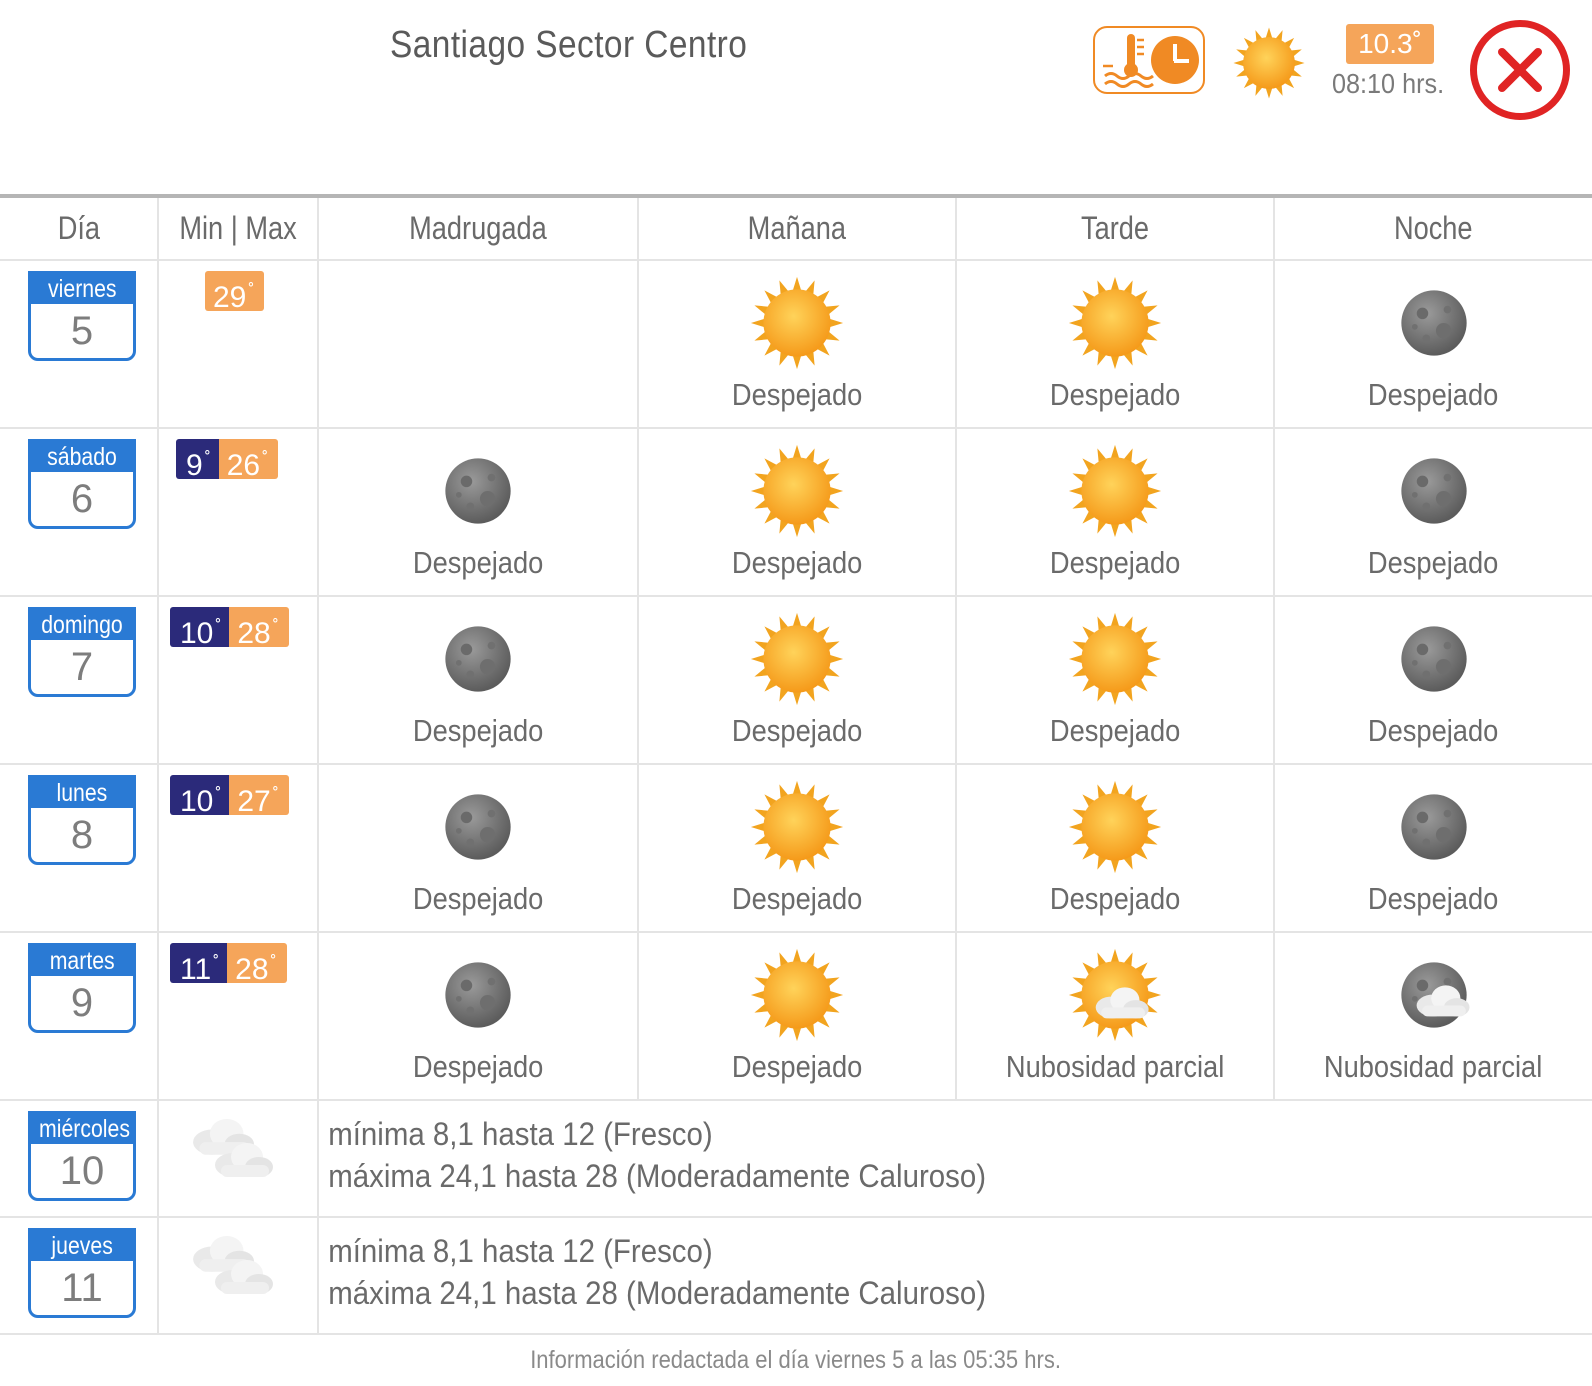 This screenshot has width=1592, height=1386. I want to click on forecast-cell-noche: Nubosidad parcial, so click(1433, 1016).